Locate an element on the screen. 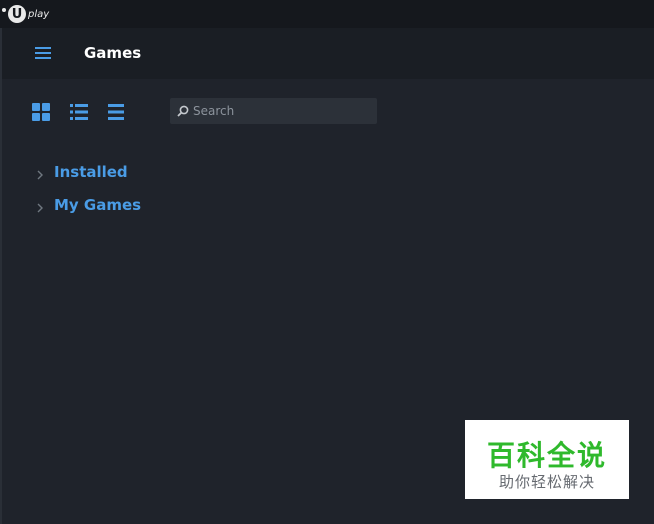 This screenshot has width=654, height=524. header-bar: Games is located at coordinates (328, 53).